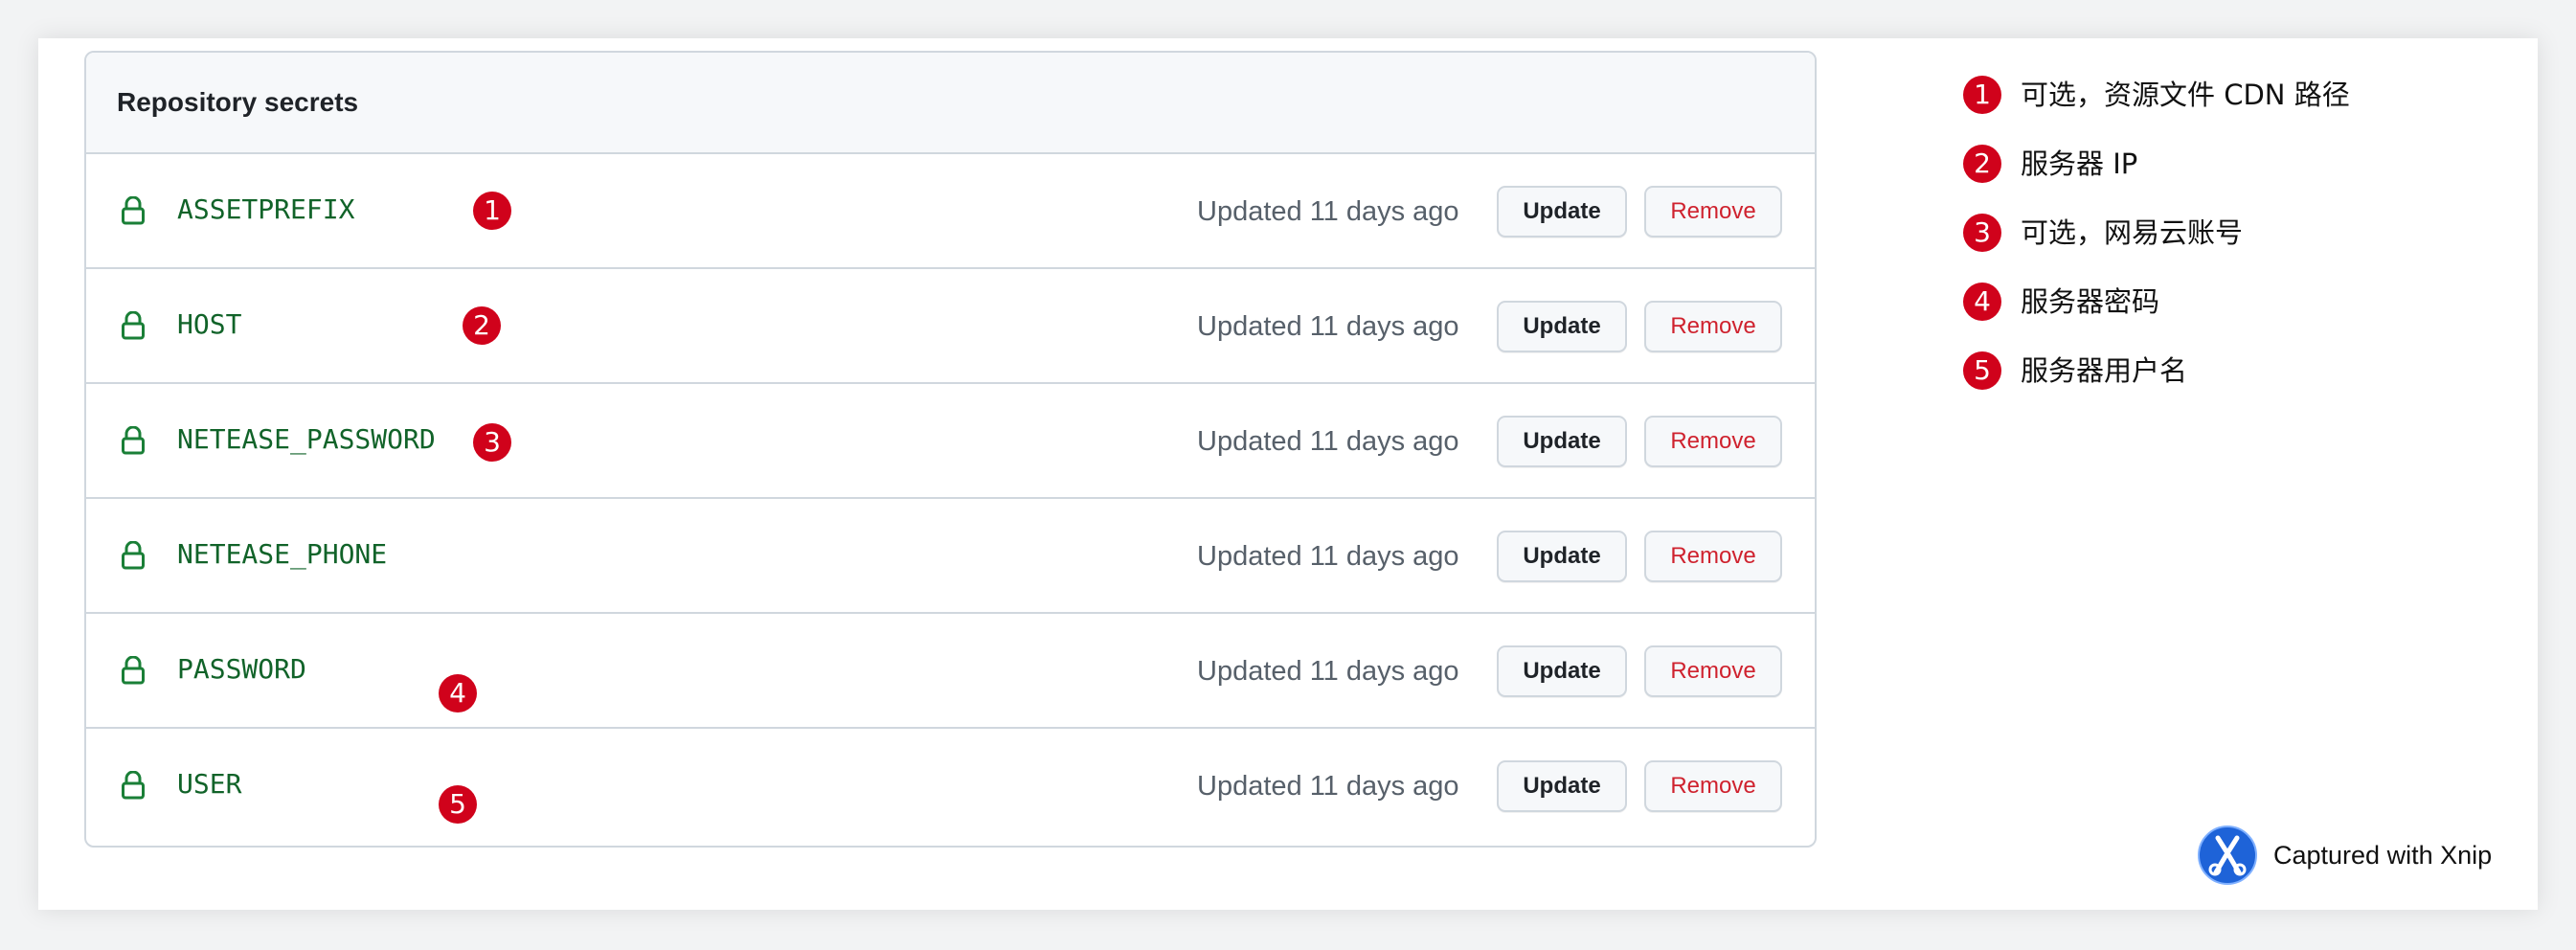  What do you see at coordinates (2383, 855) in the screenshot?
I see `watermark-text: Captured with Xnip` at bounding box center [2383, 855].